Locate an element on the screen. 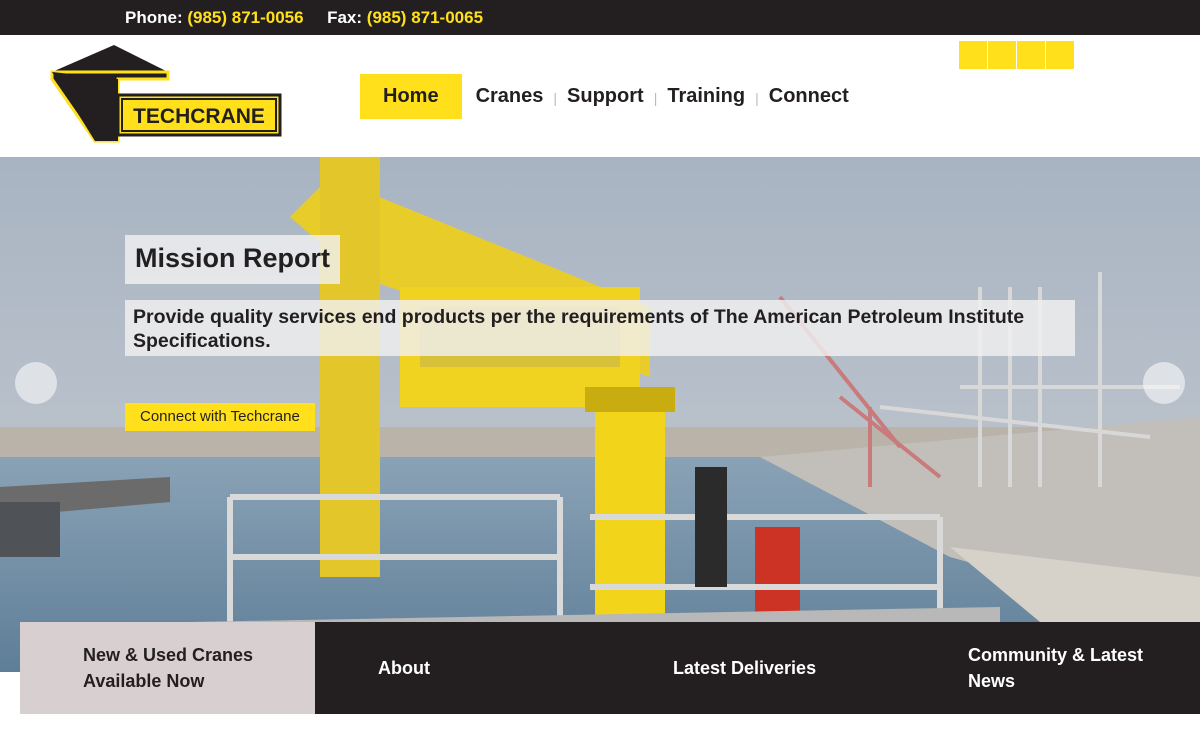  nav-support: Support is located at coordinates (605, 96).